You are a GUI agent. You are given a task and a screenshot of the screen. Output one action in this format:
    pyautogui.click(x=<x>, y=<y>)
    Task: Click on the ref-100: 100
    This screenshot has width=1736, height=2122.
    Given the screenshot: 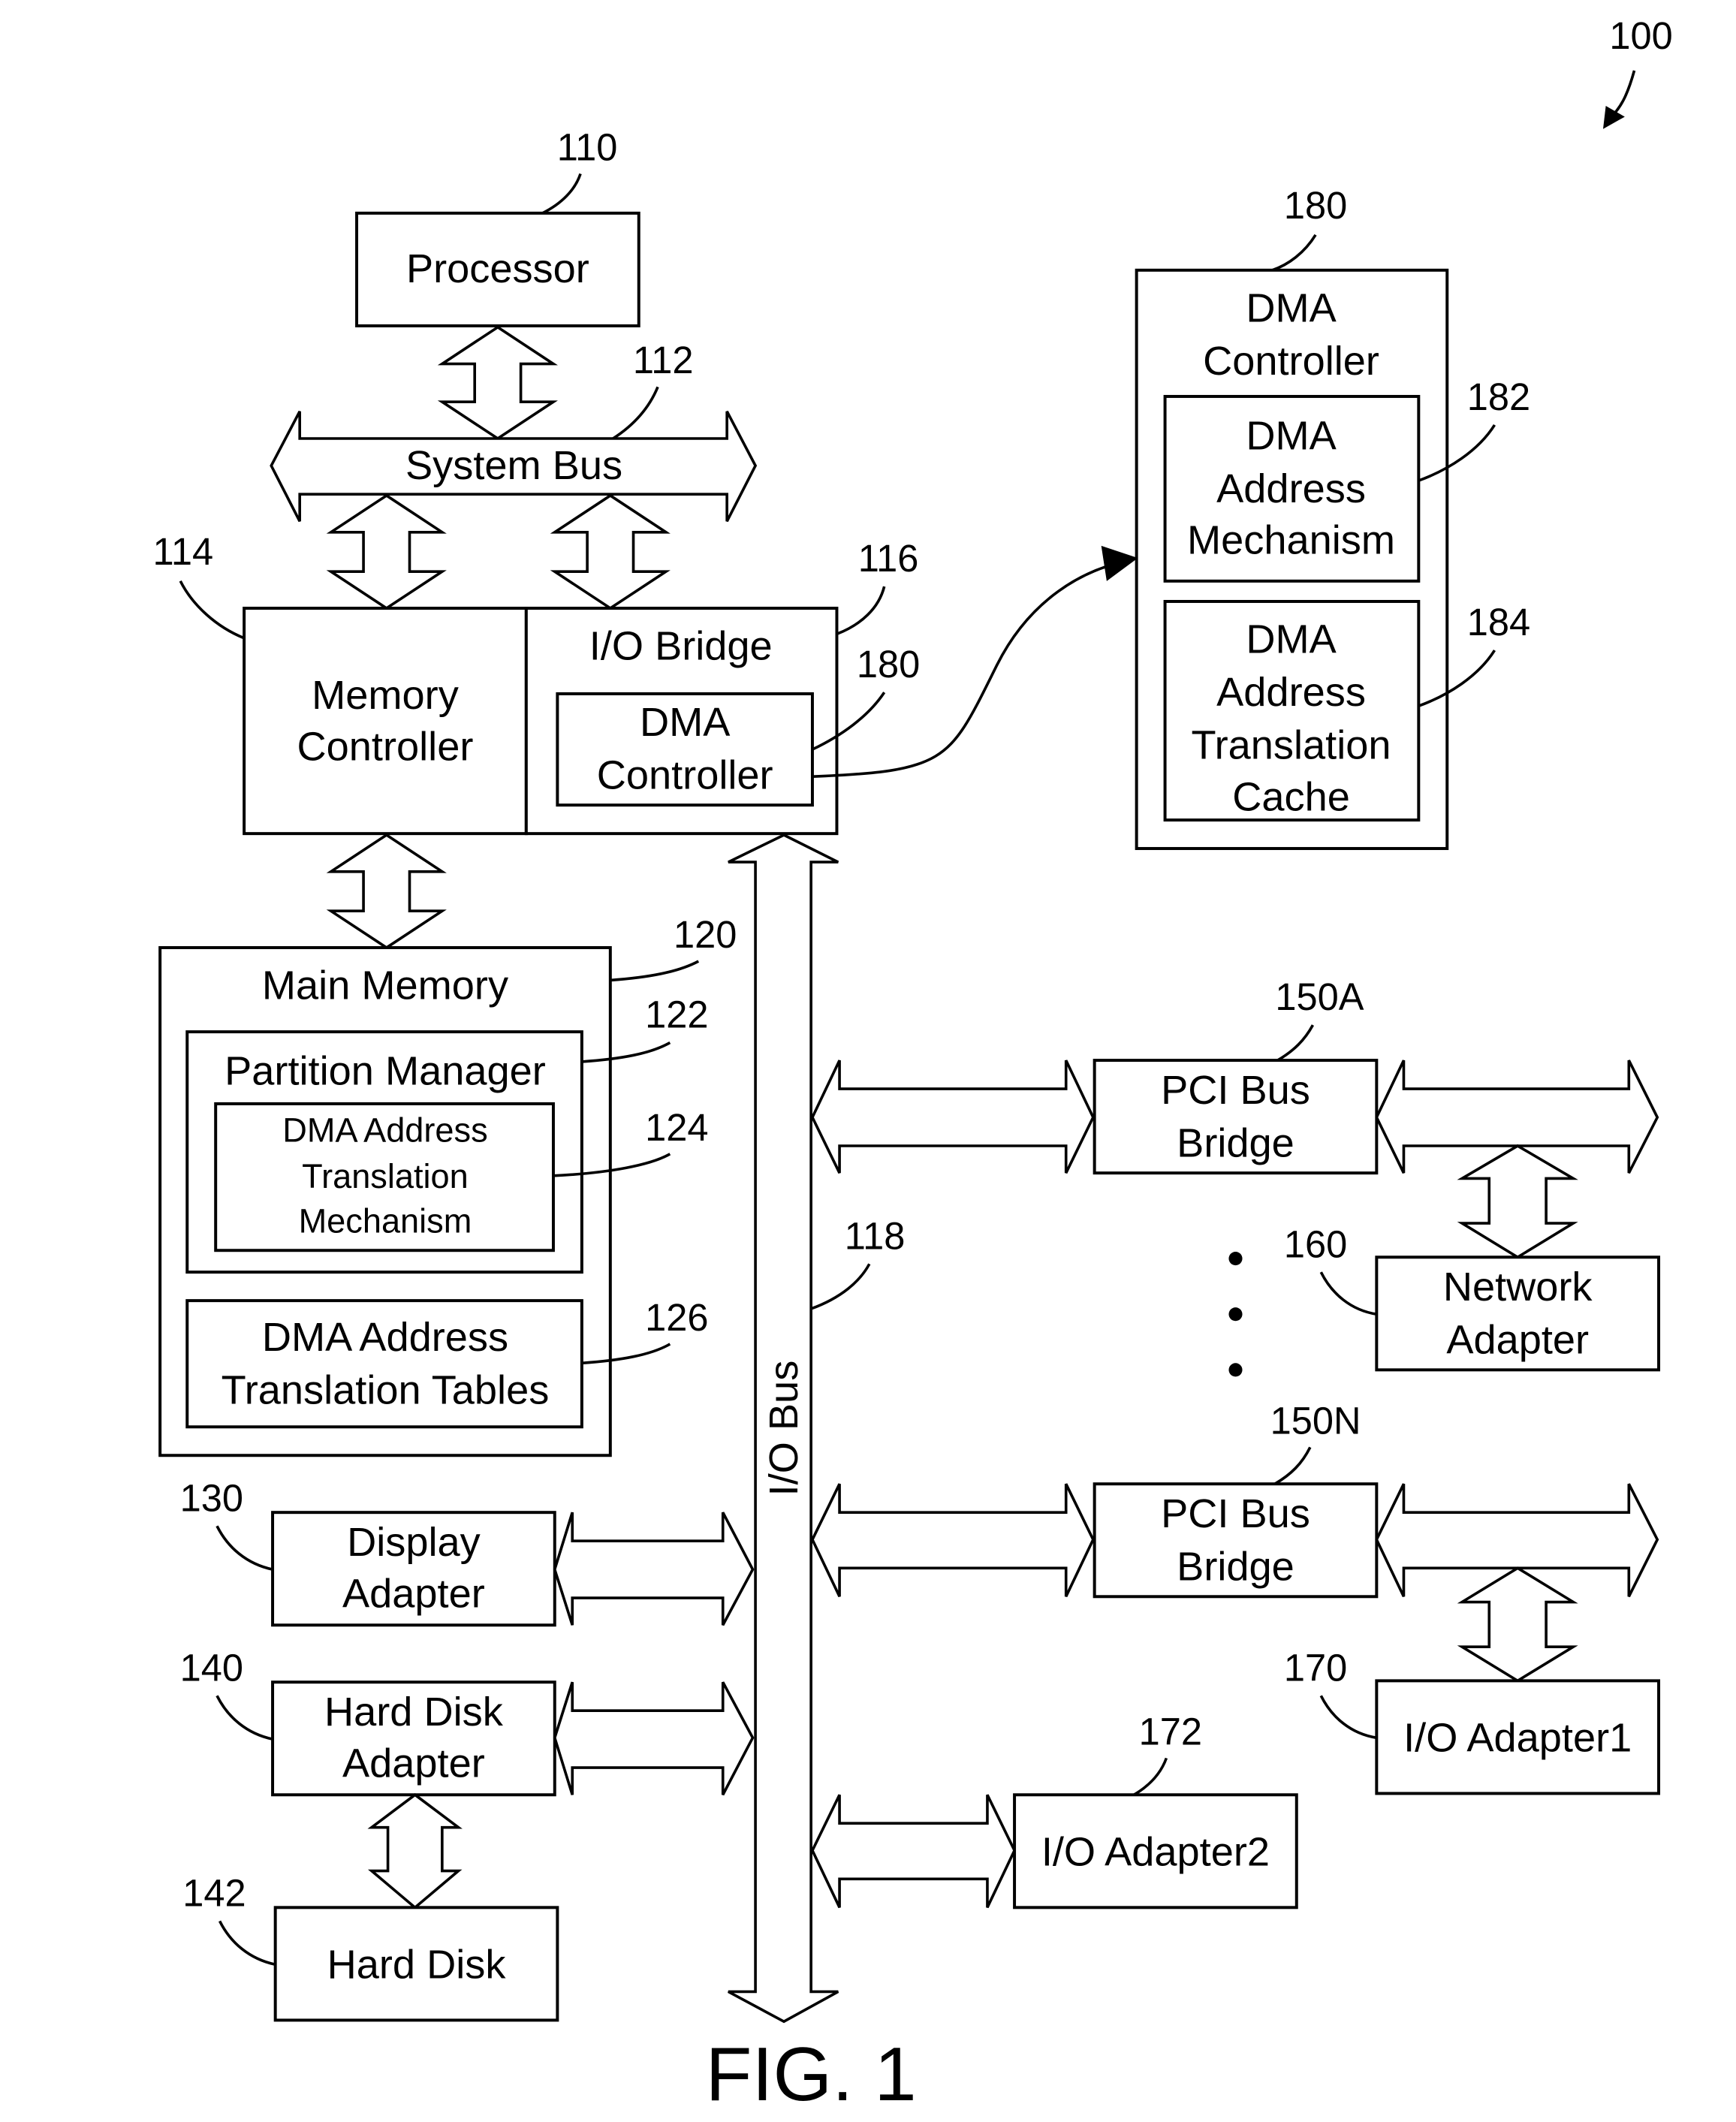 What is the action you would take?
    pyautogui.click(x=1640, y=35)
    